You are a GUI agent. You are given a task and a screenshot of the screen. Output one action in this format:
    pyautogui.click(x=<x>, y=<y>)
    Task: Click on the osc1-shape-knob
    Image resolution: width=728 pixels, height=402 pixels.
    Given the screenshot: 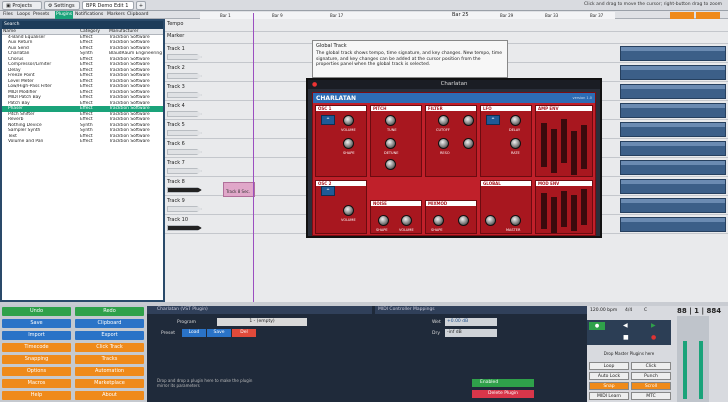 What is the action you would take?
    pyautogui.click(x=348, y=143)
    